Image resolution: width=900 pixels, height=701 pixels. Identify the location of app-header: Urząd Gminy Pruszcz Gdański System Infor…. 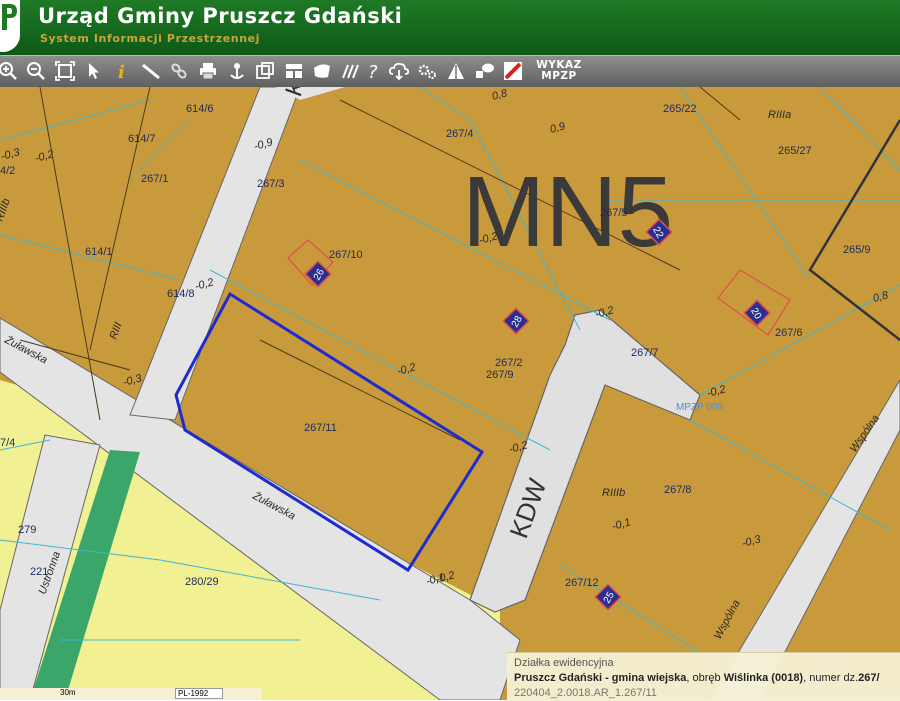
(450, 27).